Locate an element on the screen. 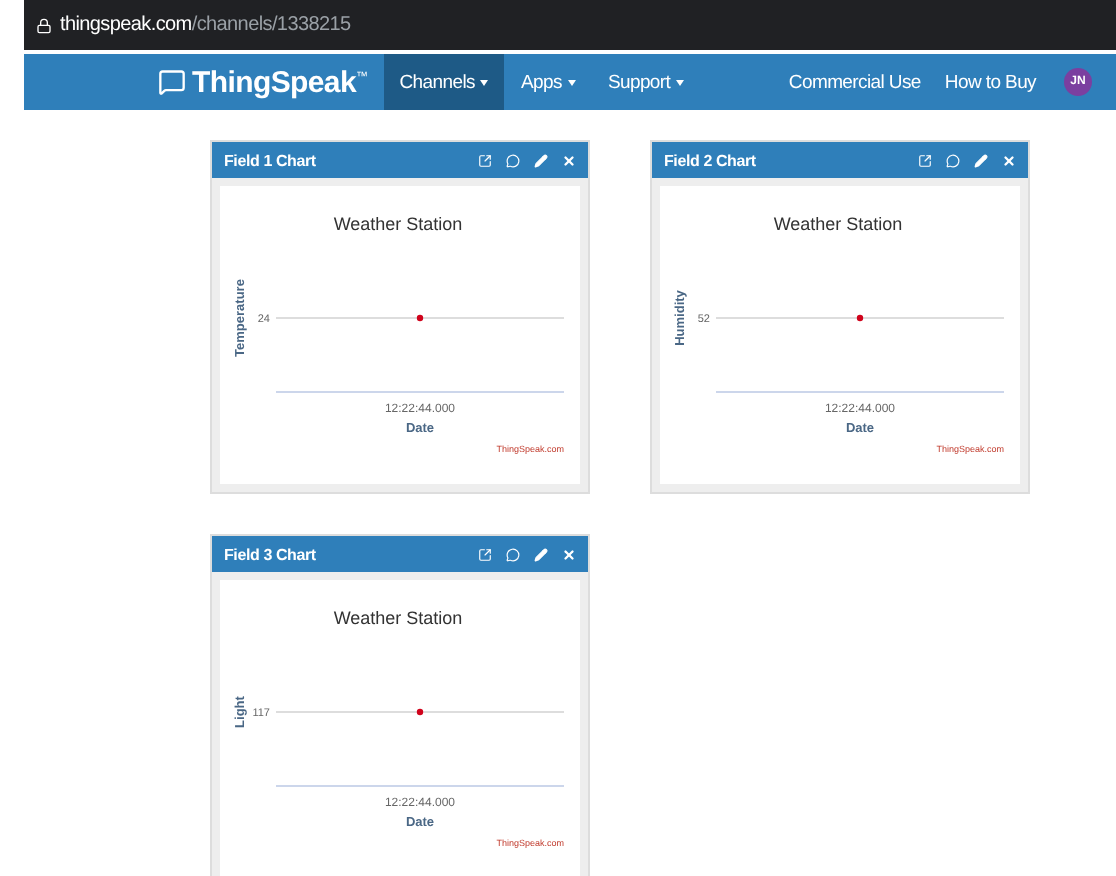 Image resolution: width=1116 pixels, height=876 pixels. nav-link: Commercial Use is located at coordinates (854, 82).